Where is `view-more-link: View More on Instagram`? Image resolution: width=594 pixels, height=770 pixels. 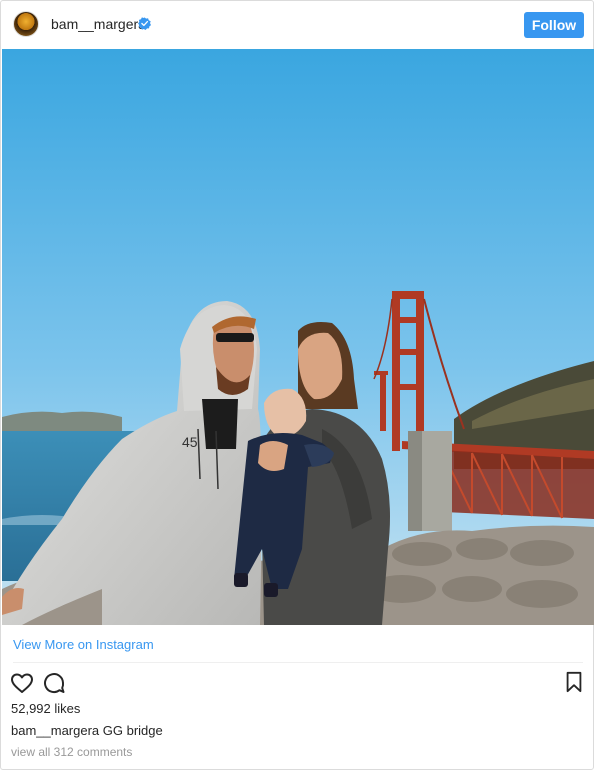 view-more-link: View More on Instagram is located at coordinates (83, 644).